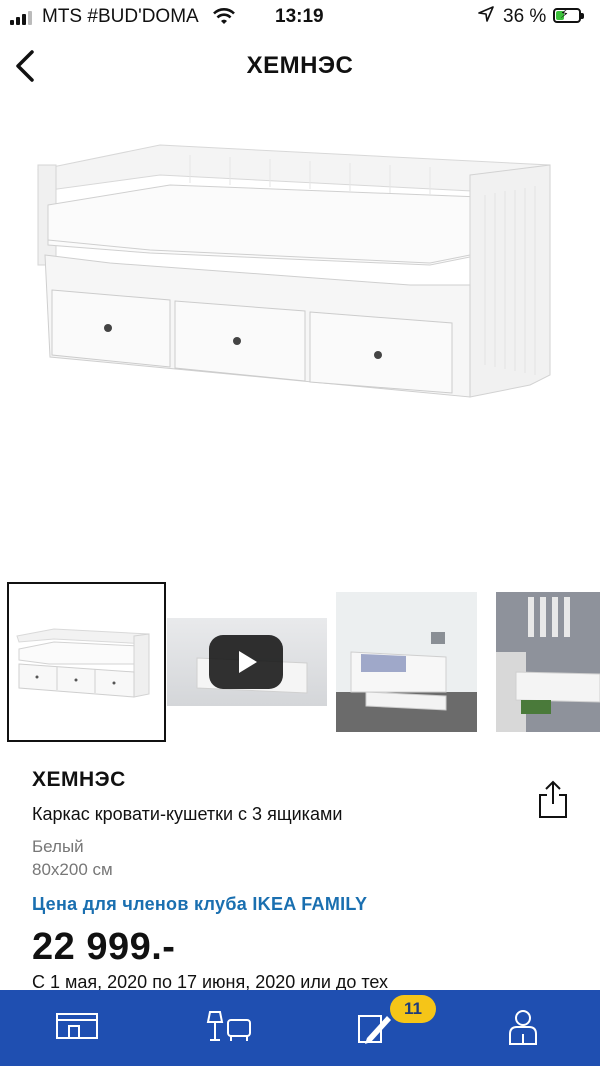  What do you see at coordinates (228, 1026) in the screenshot?
I see `furniture-icon` at bounding box center [228, 1026].